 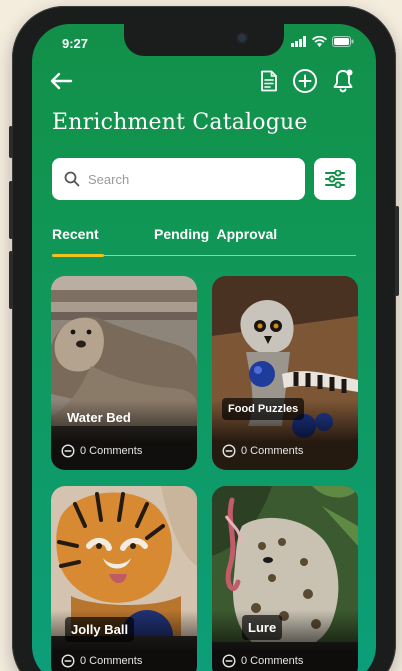 What do you see at coordinates (78, 255) in the screenshot?
I see `active-tab-indicator` at bounding box center [78, 255].